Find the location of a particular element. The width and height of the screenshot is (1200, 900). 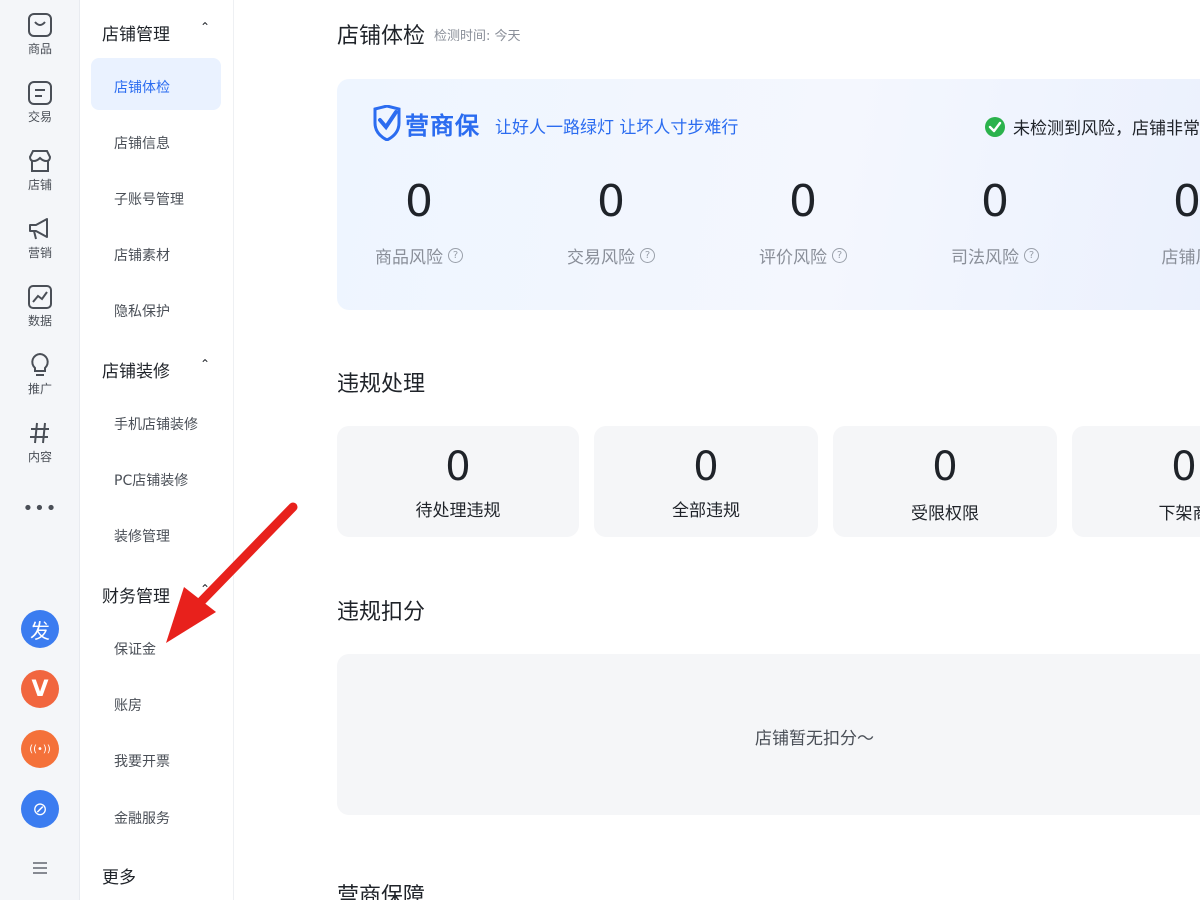

sidebar-item-mobile-decoration: 手机店铺装修 is located at coordinates (156, 424).